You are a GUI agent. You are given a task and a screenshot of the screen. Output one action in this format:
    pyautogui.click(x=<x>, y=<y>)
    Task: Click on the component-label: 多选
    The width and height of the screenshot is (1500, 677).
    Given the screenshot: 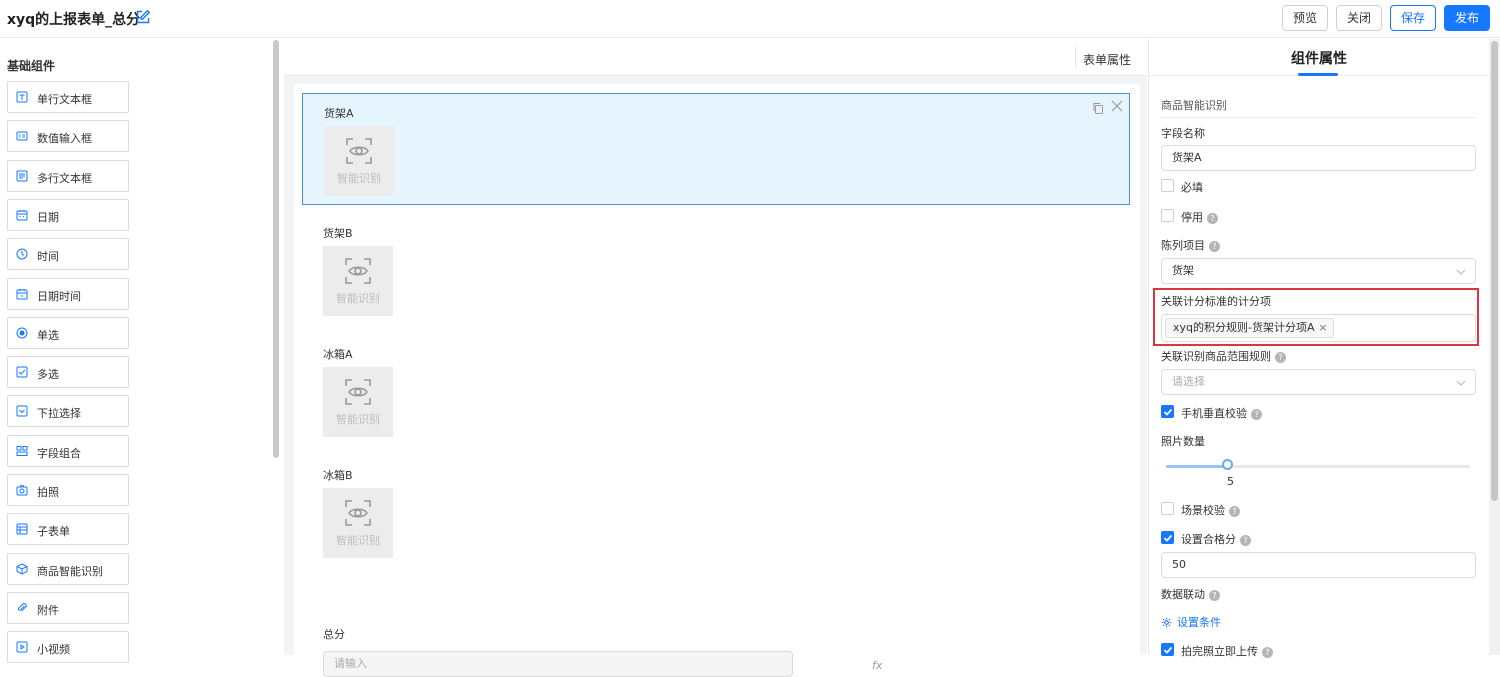 What is the action you would take?
    pyautogui.click(x=48, y=375)
    